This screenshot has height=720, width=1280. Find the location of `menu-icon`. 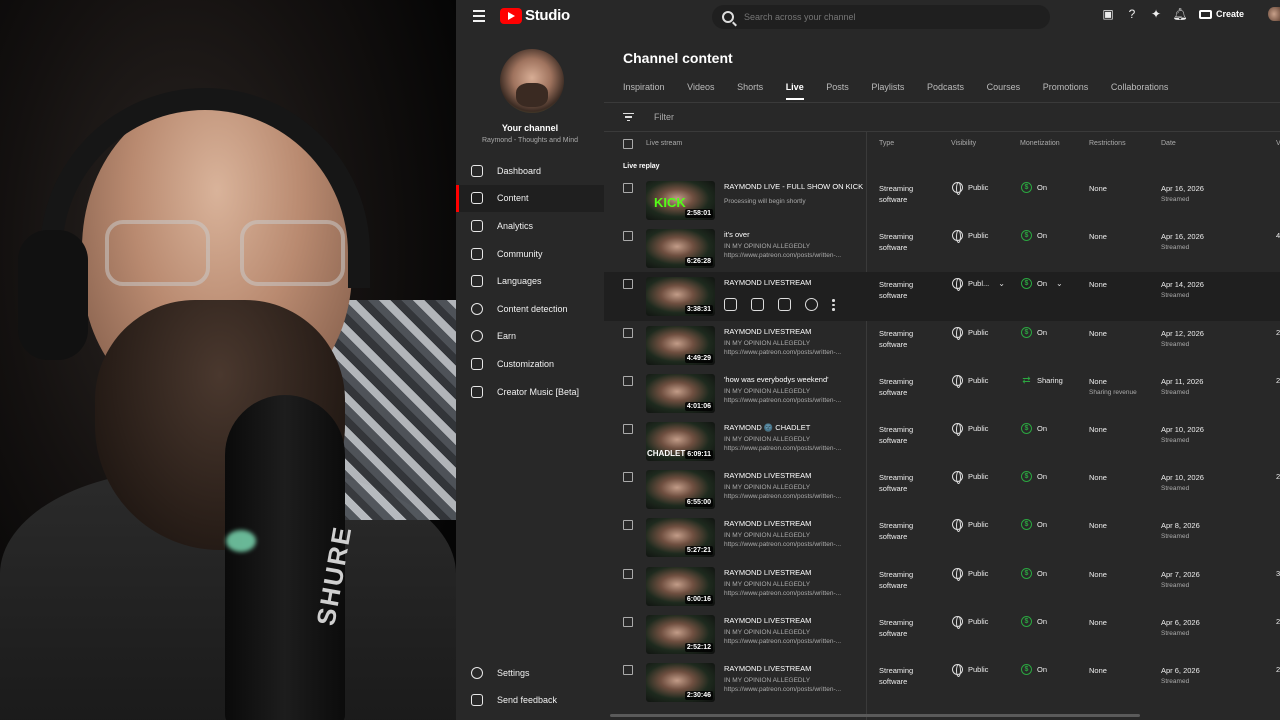

menu-icon is located at coordinates (479, 16).